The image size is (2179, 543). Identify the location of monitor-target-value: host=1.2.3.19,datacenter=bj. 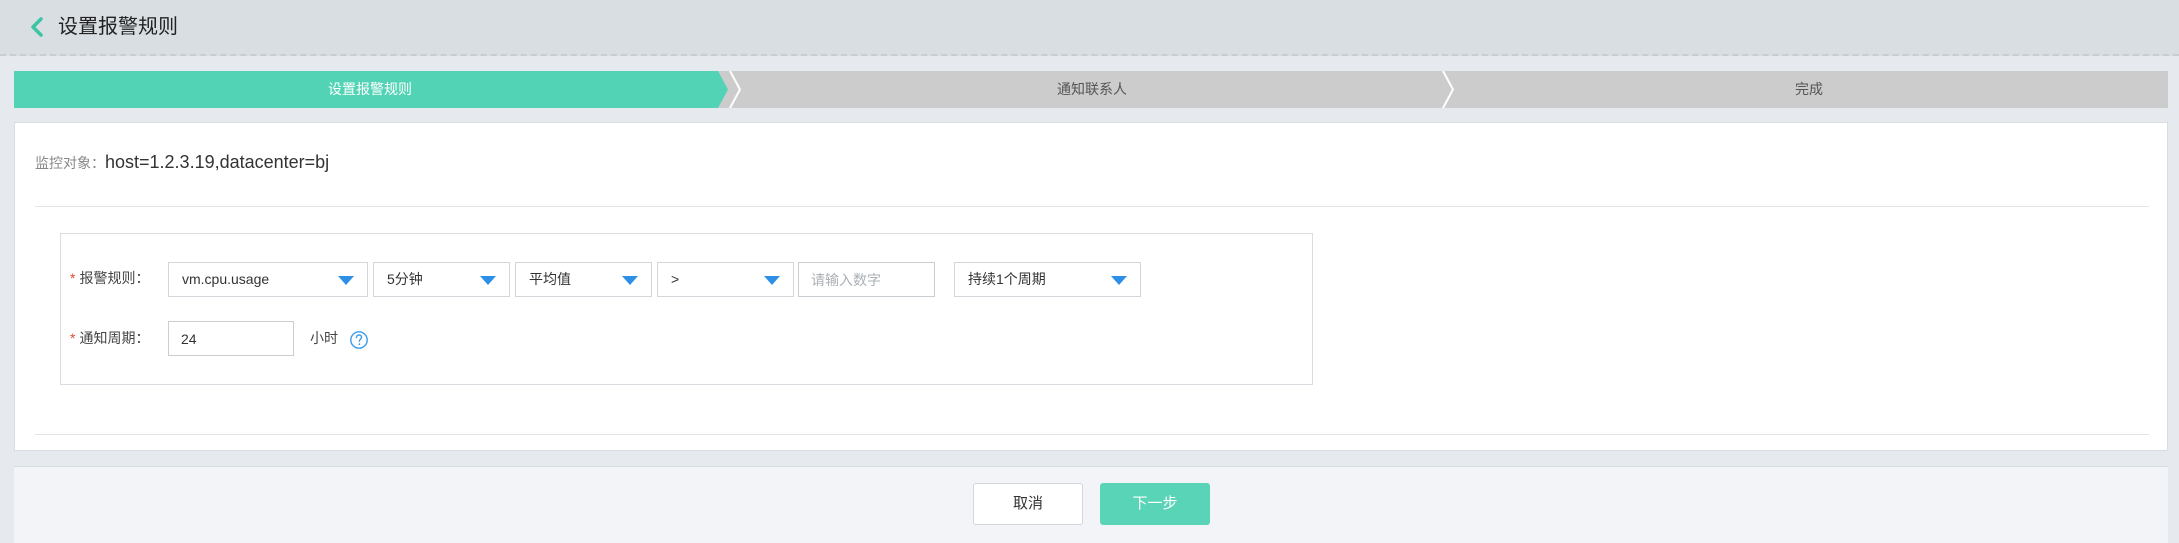
(217, 162).